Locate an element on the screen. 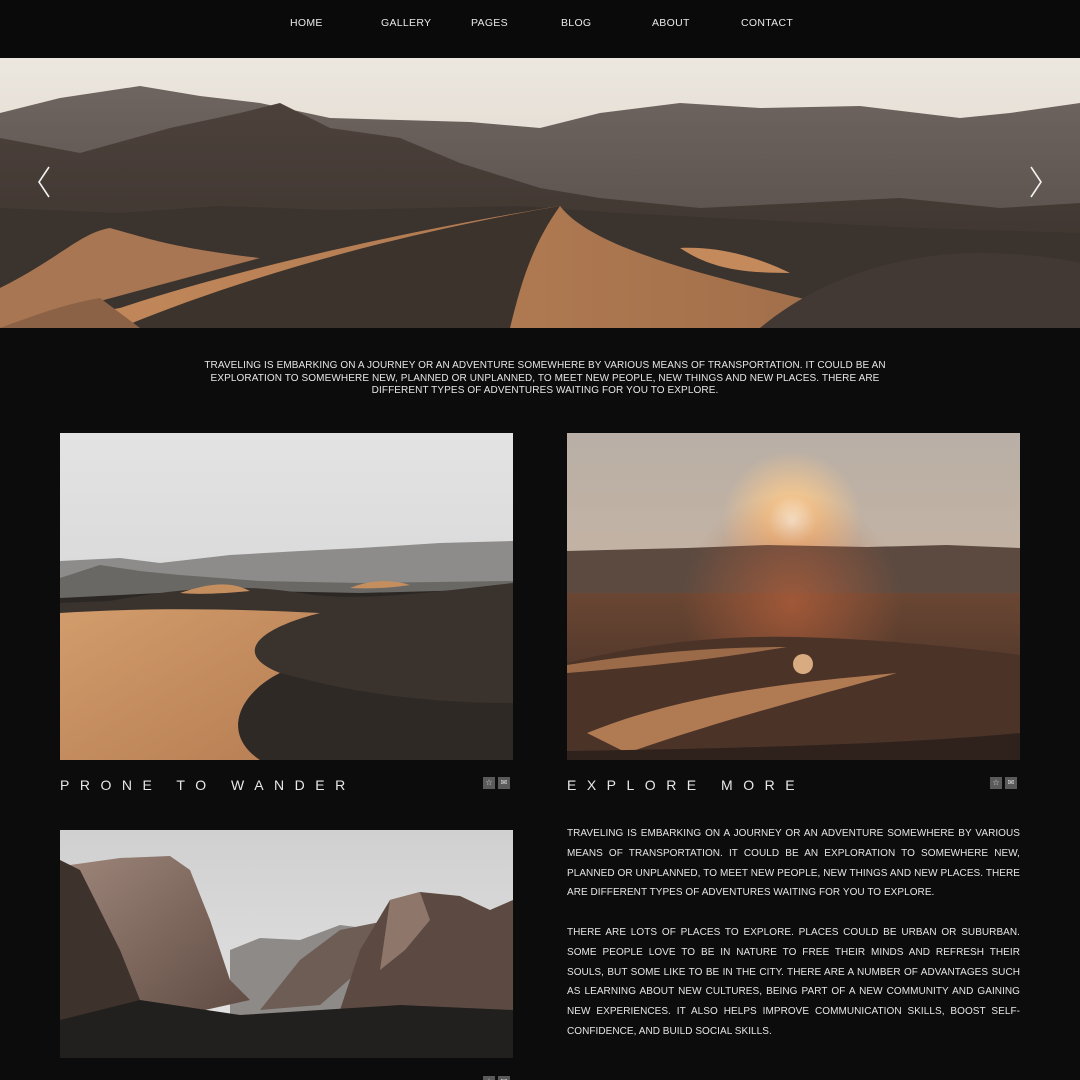  nav-home: HOME is located at coordinates (306, 23).